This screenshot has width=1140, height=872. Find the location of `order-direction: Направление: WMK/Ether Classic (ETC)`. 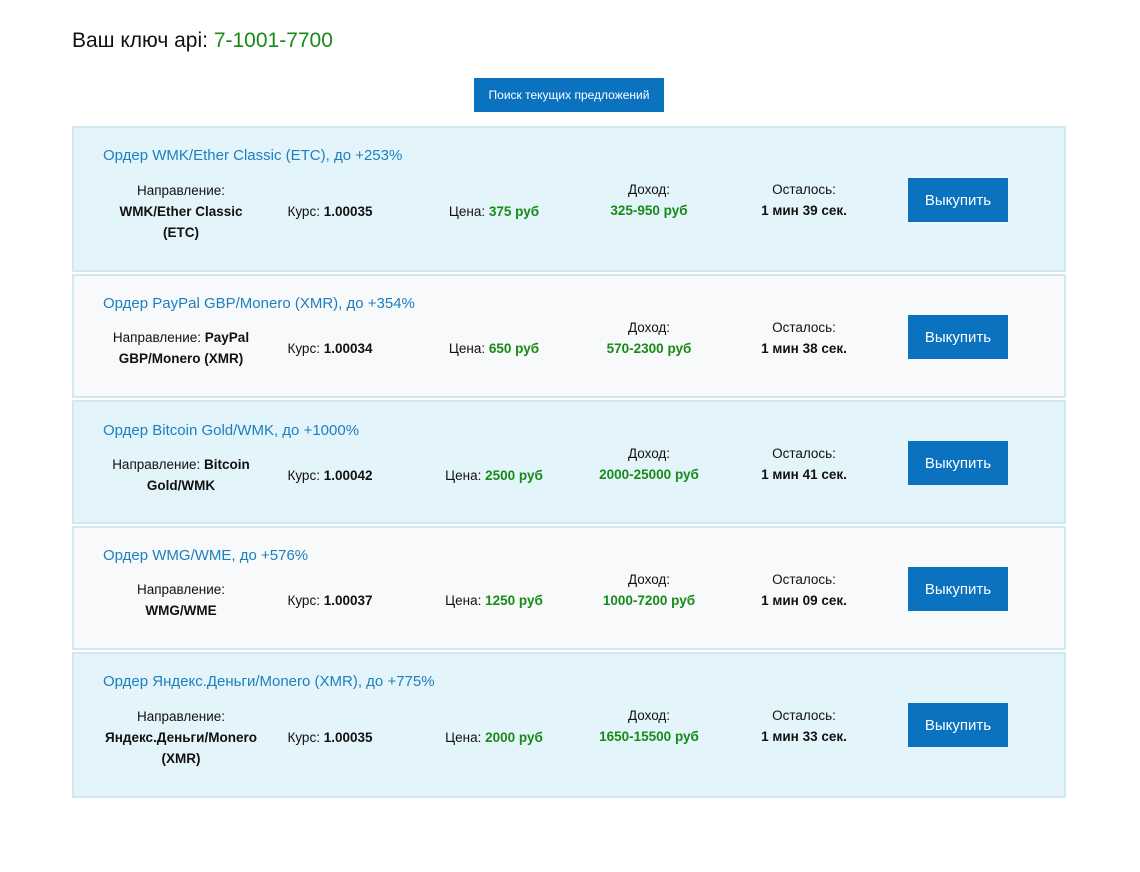

order-direction: Направление: WMK/Ether Classic (ETC) is located at coordinates (181, 211).